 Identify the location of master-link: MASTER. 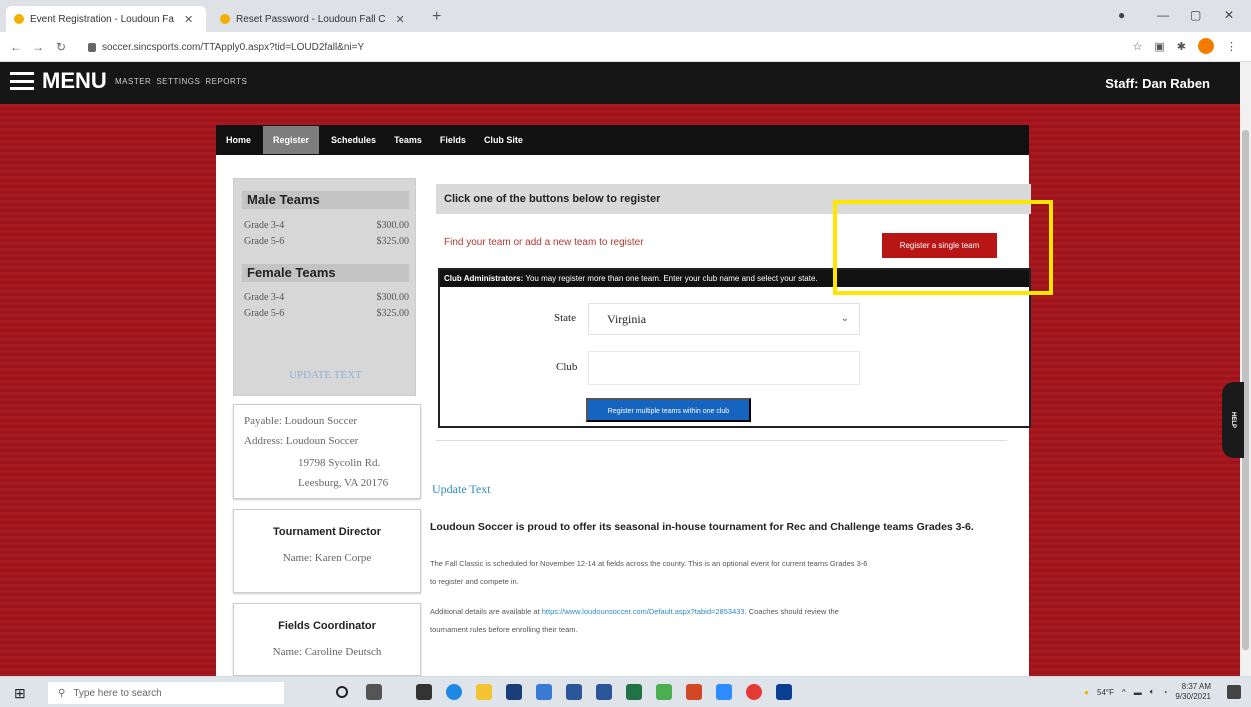
(133, 81).